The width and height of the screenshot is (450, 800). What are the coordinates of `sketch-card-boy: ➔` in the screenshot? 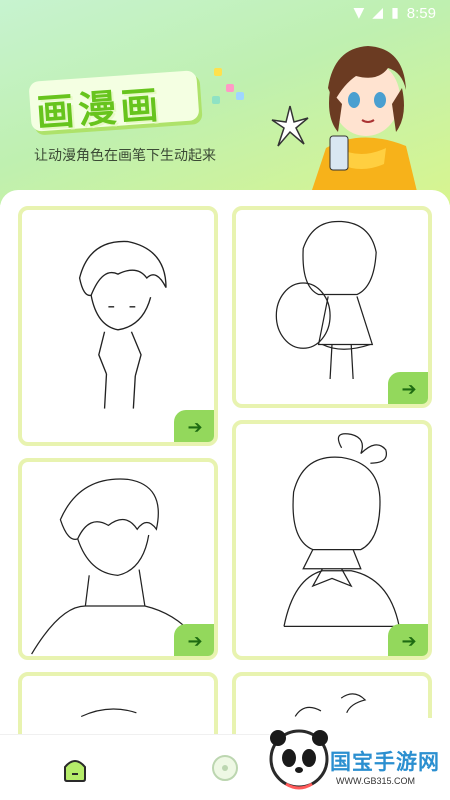 It's located at (118, 326).